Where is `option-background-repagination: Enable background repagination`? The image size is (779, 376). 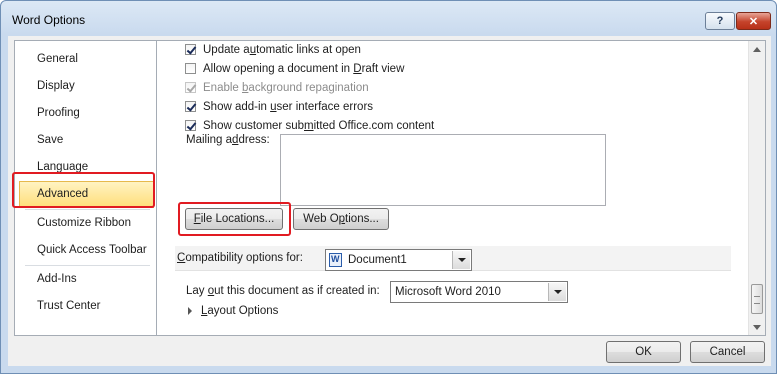 option-background-repagination: Enable background repagination is located at coordinates (277, 87).